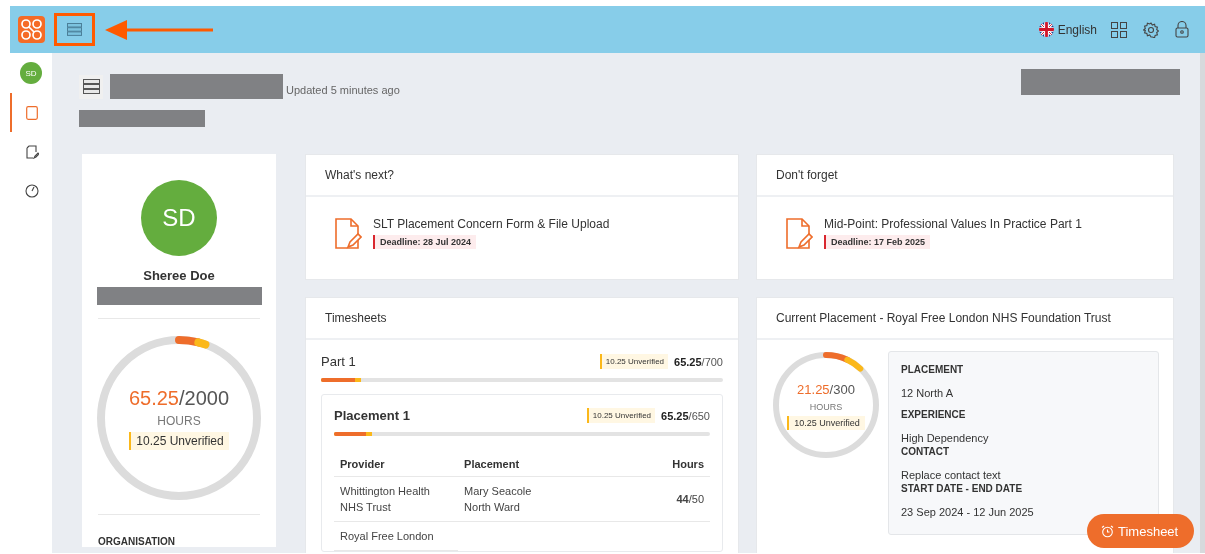 This screenshot has height=554, width=1205. What do you see at coordinates (968, 512) in the screenshot?
I see `detail-value: 23 Sep 2024 - 12 Jun 2025` at bounding box center [968, 512].